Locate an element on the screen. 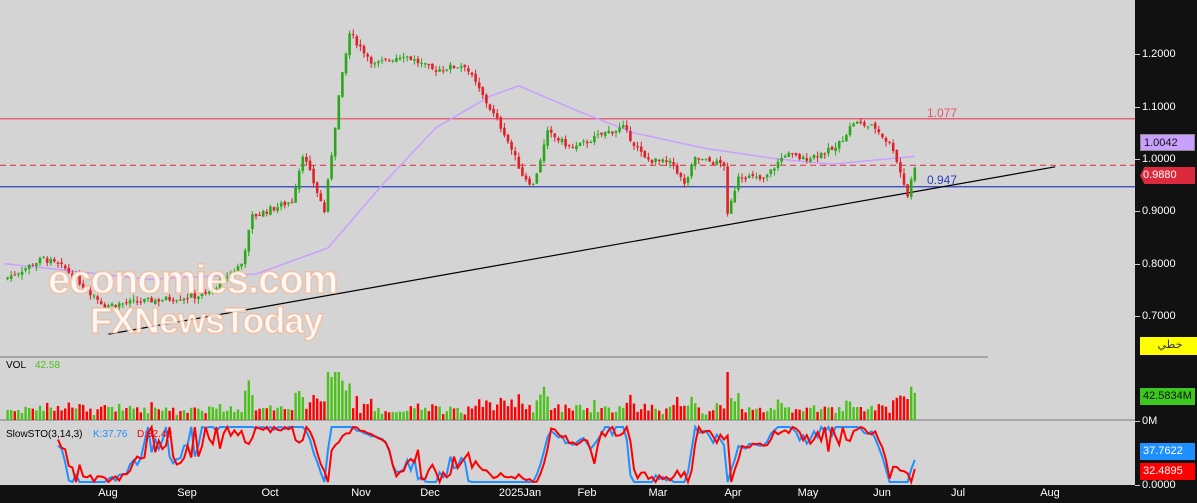 Image resolution: width=1197 pixels, height=503 pixels. volume-value: 42.58 is located at coordinates (48, 365).